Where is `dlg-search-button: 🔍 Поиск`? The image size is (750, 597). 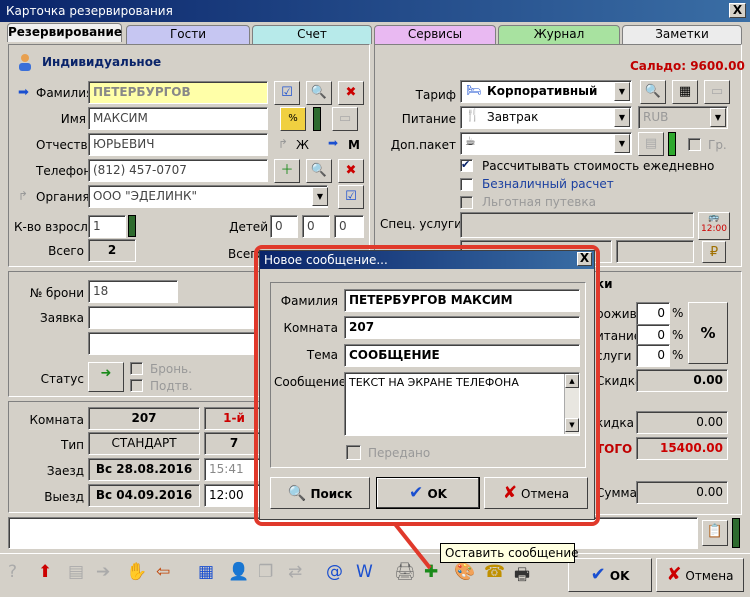
dlg-search-button: 🔍 Поиск is located at coordinates (320, 493).